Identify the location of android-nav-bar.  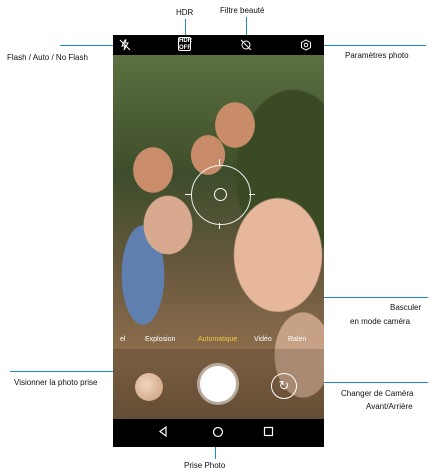
(218, 433).